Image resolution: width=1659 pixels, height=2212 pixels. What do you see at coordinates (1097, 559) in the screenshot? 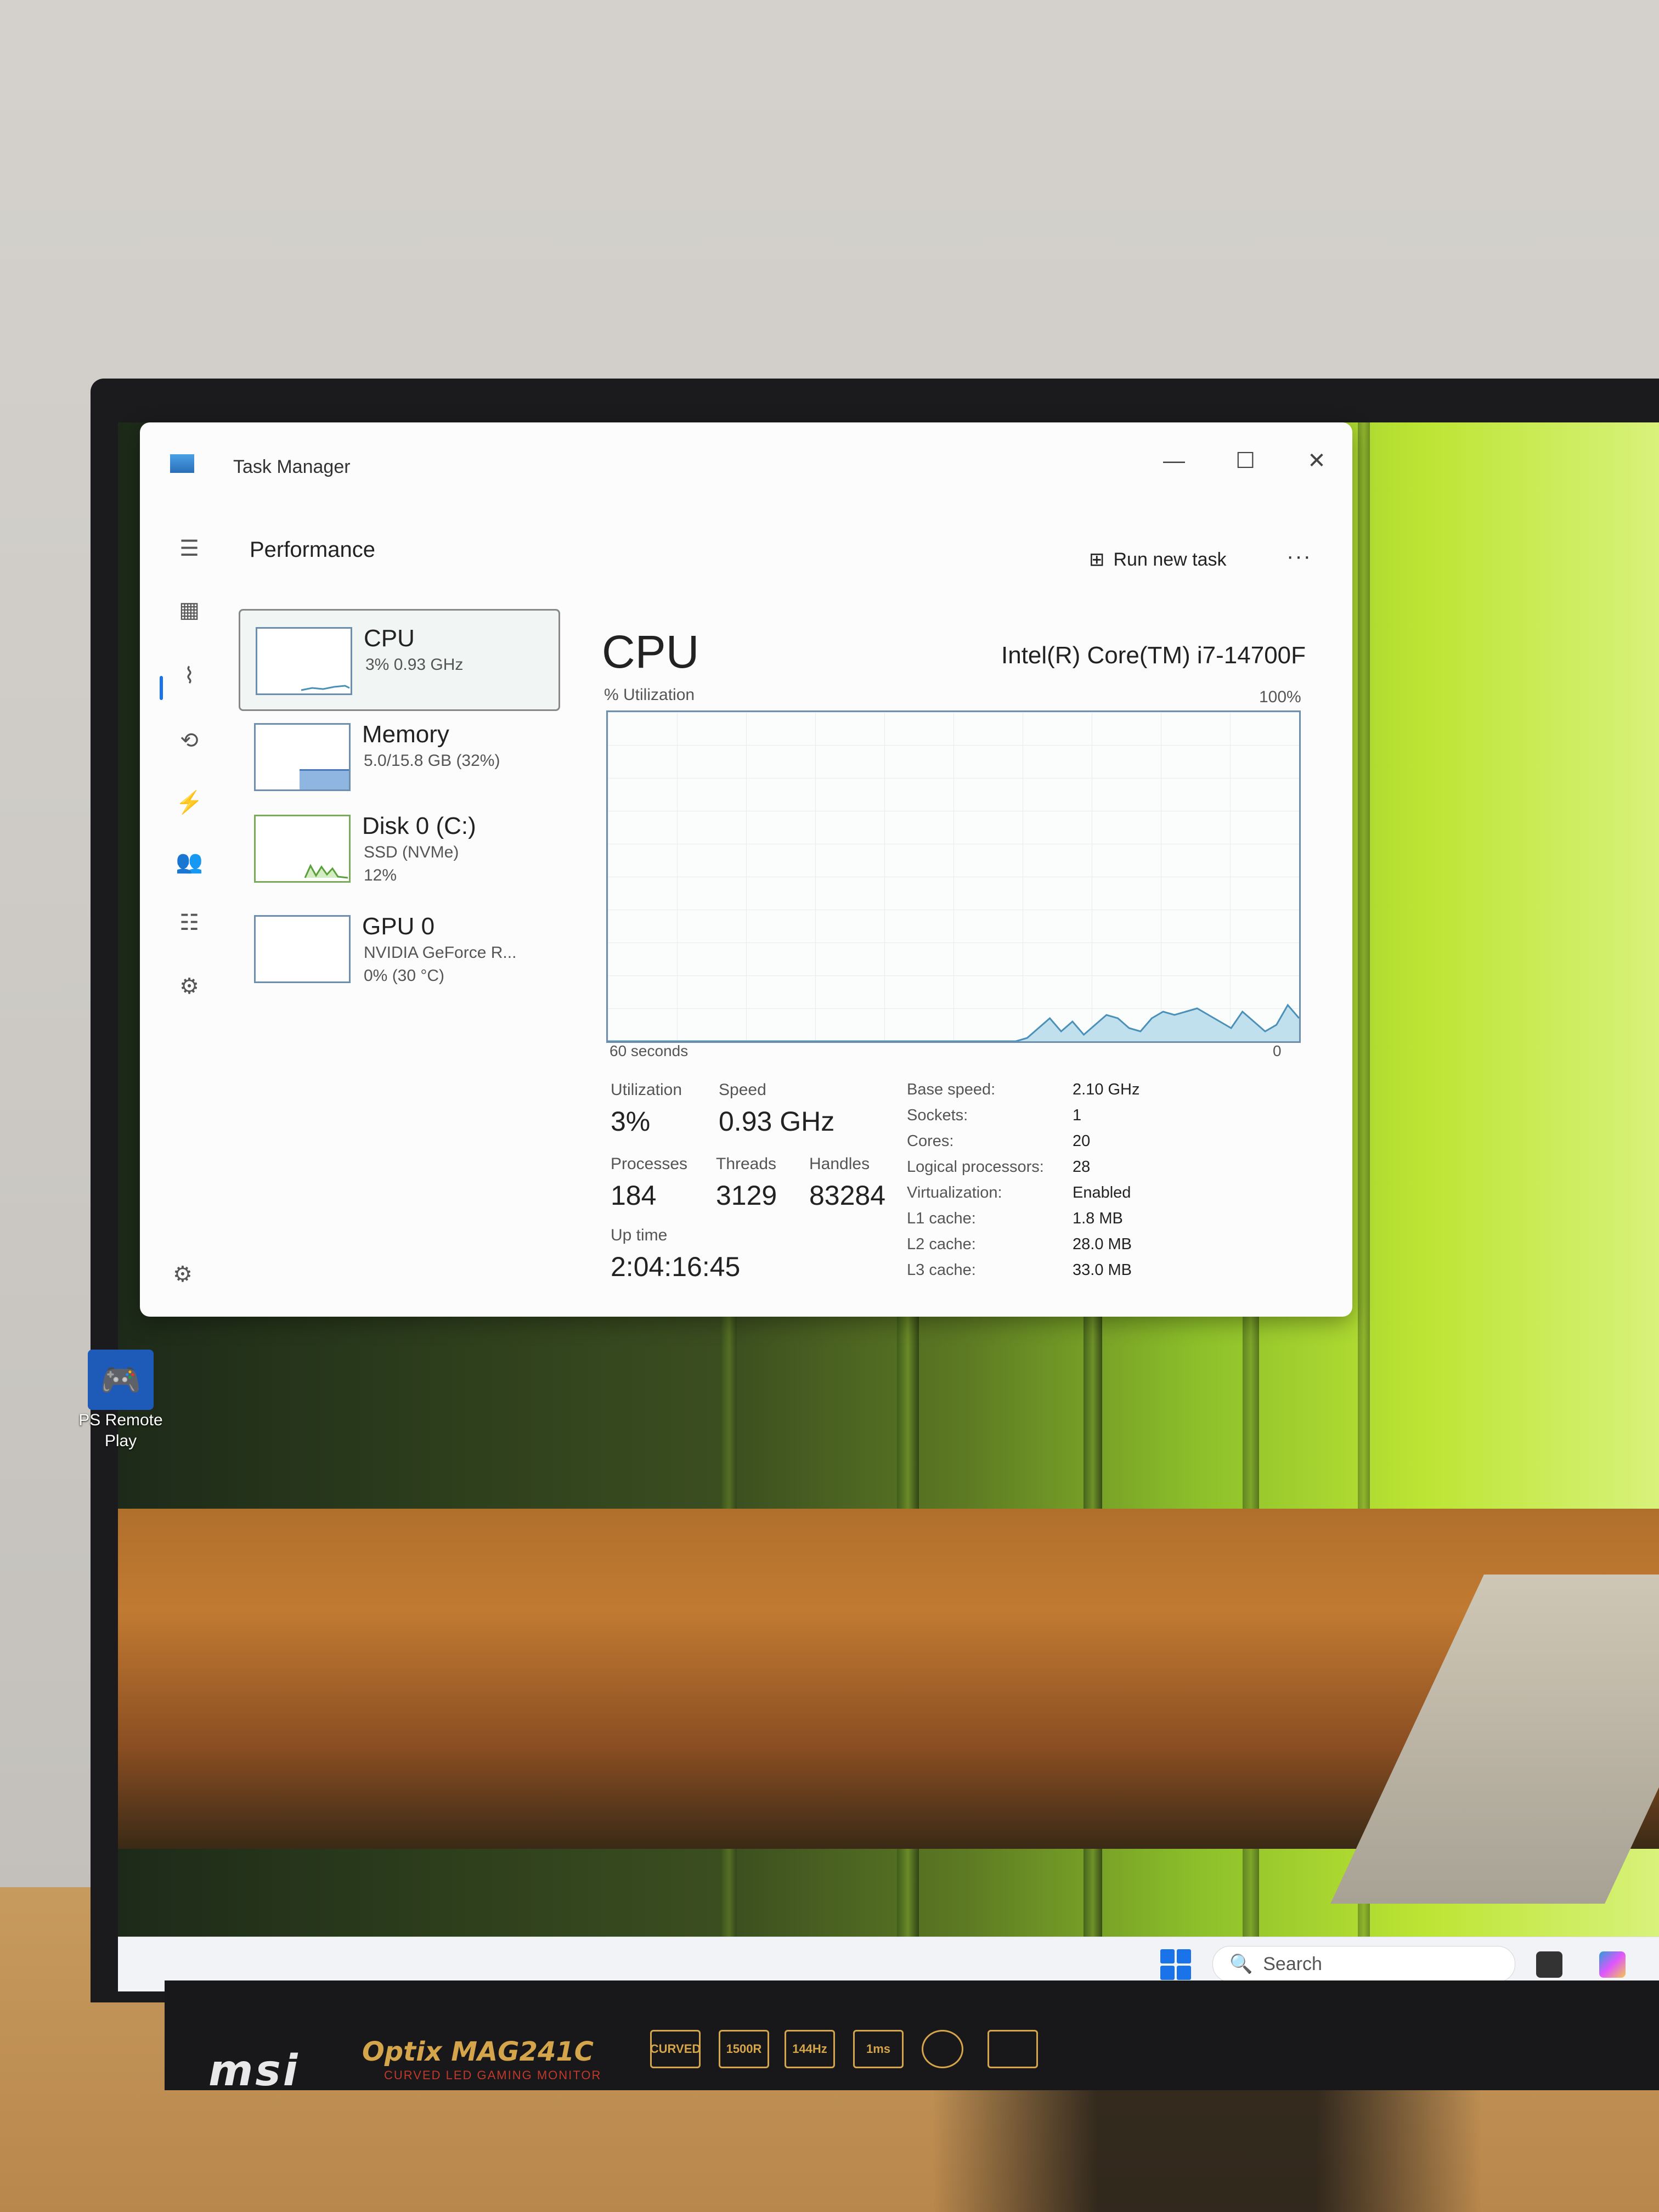
I see `new-task-icon: ⊞` at bounding box center [1097, 559].